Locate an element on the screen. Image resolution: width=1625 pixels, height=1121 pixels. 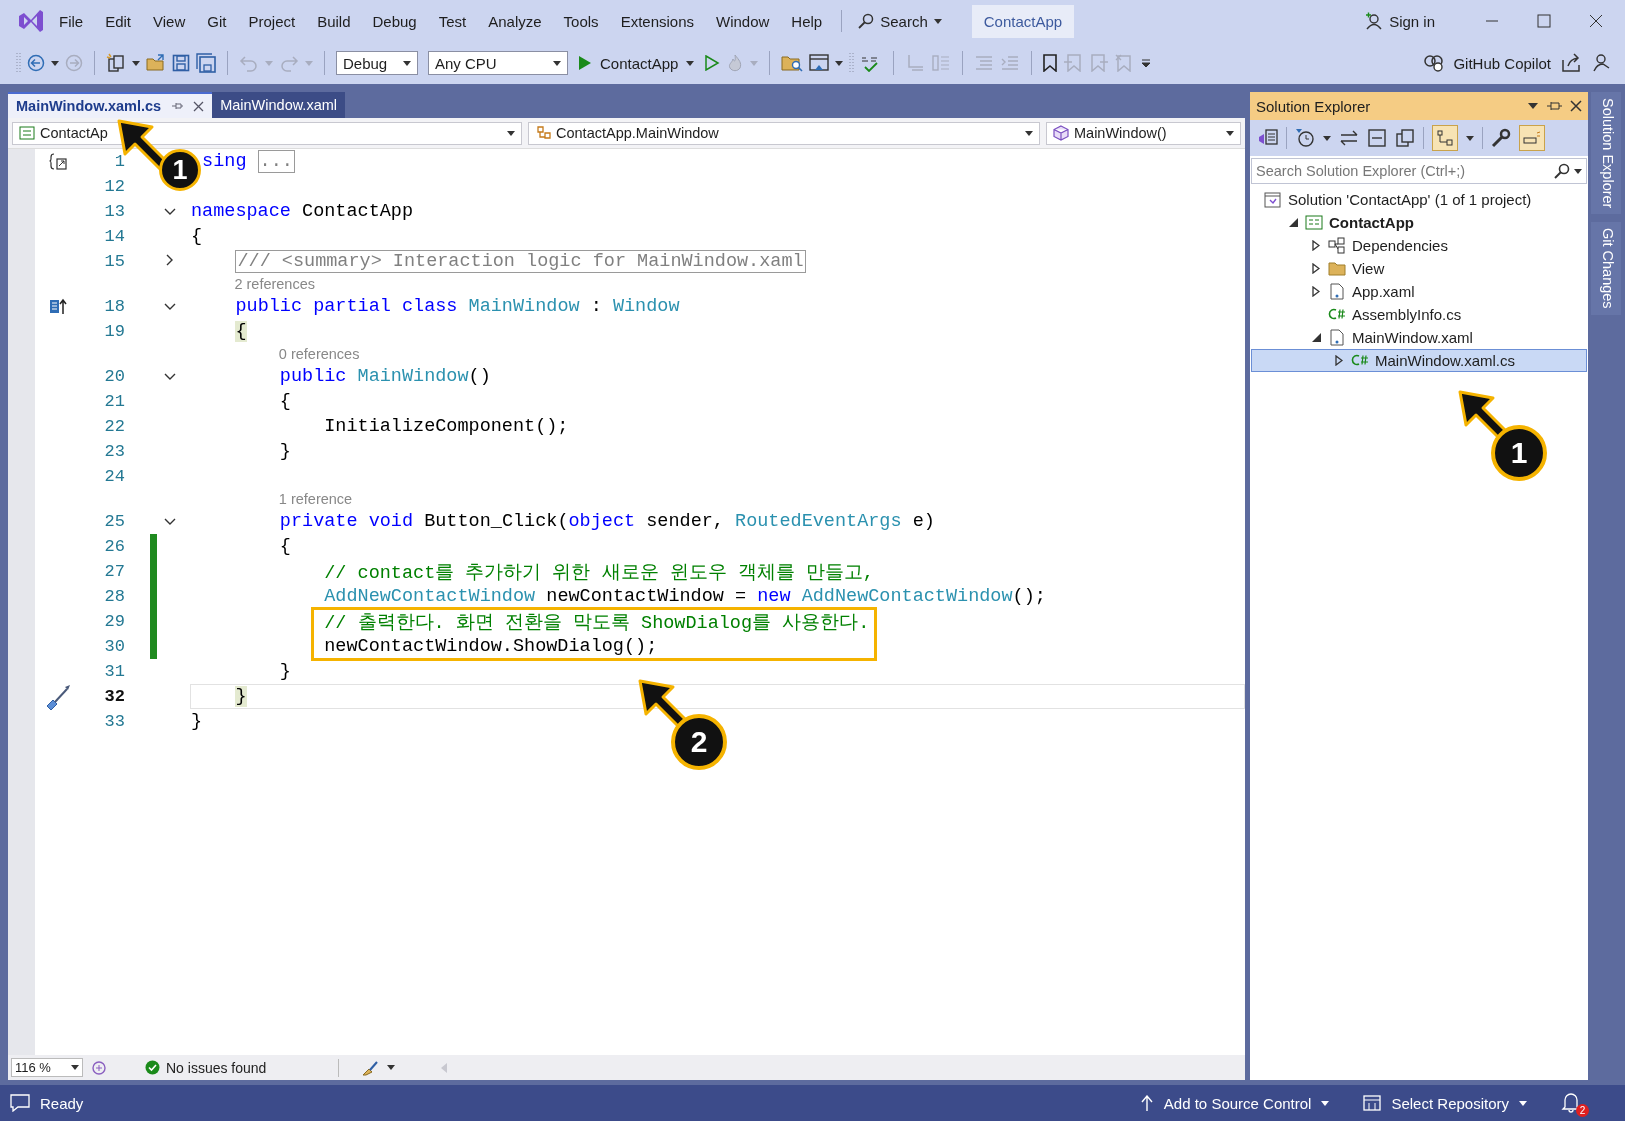
member-dropdown: MainWindow() is located at coordinates (1143, 133).